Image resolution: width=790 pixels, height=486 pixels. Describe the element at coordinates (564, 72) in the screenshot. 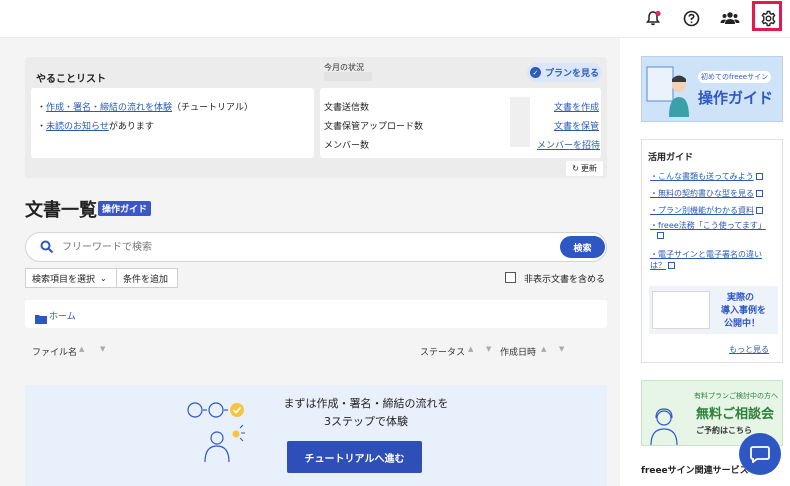

I see `plan-button: ✓ プランを見る` at that location.